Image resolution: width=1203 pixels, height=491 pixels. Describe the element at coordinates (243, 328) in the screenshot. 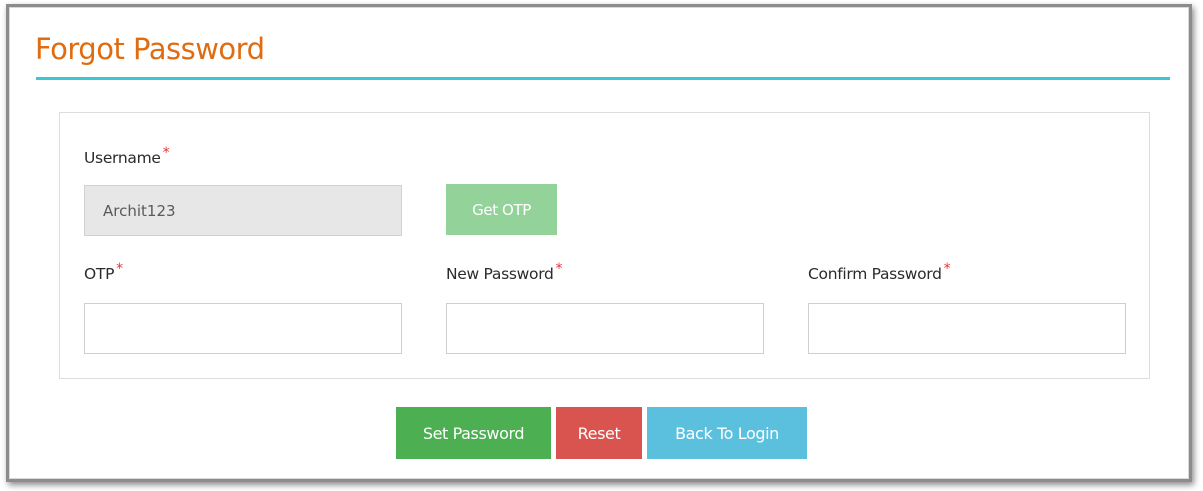

I see `otp-input` at that location.